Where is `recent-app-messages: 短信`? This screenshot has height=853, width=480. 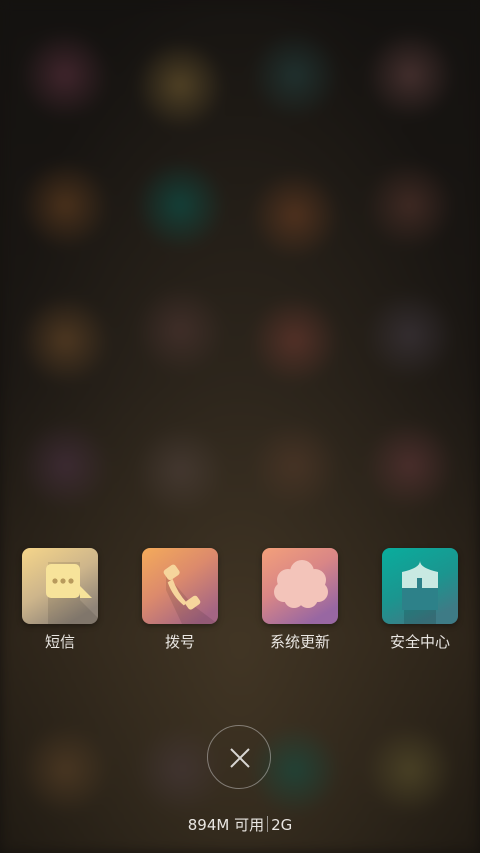
recent-app-messages: 短信 is located at coordinates (60, 603).